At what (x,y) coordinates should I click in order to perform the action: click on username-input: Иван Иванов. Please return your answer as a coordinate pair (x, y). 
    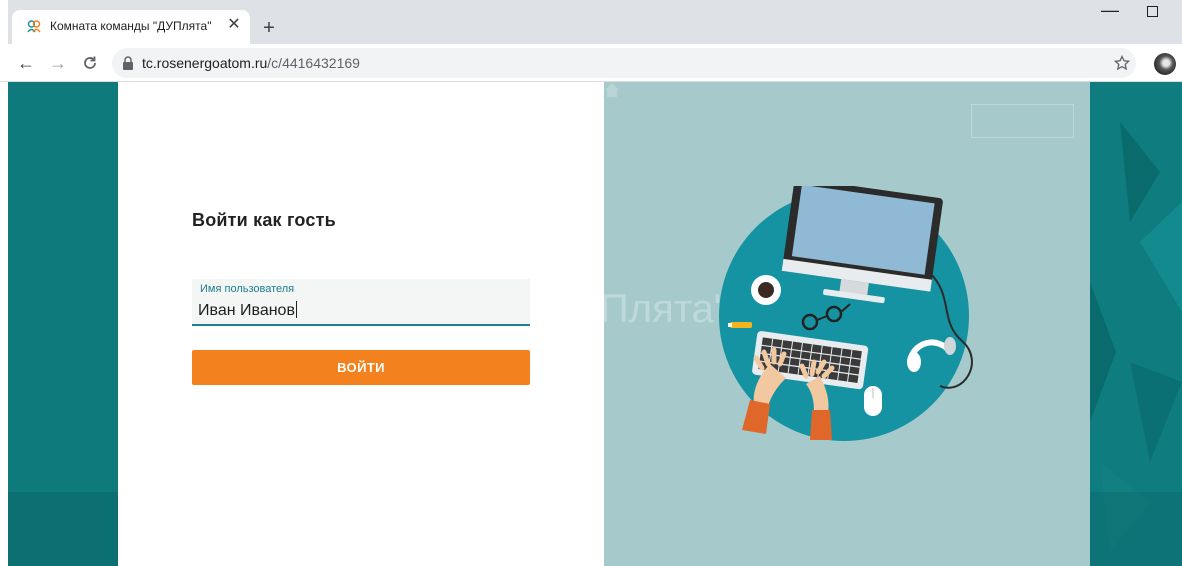
    Looking at the image, I should click on (247, 310).